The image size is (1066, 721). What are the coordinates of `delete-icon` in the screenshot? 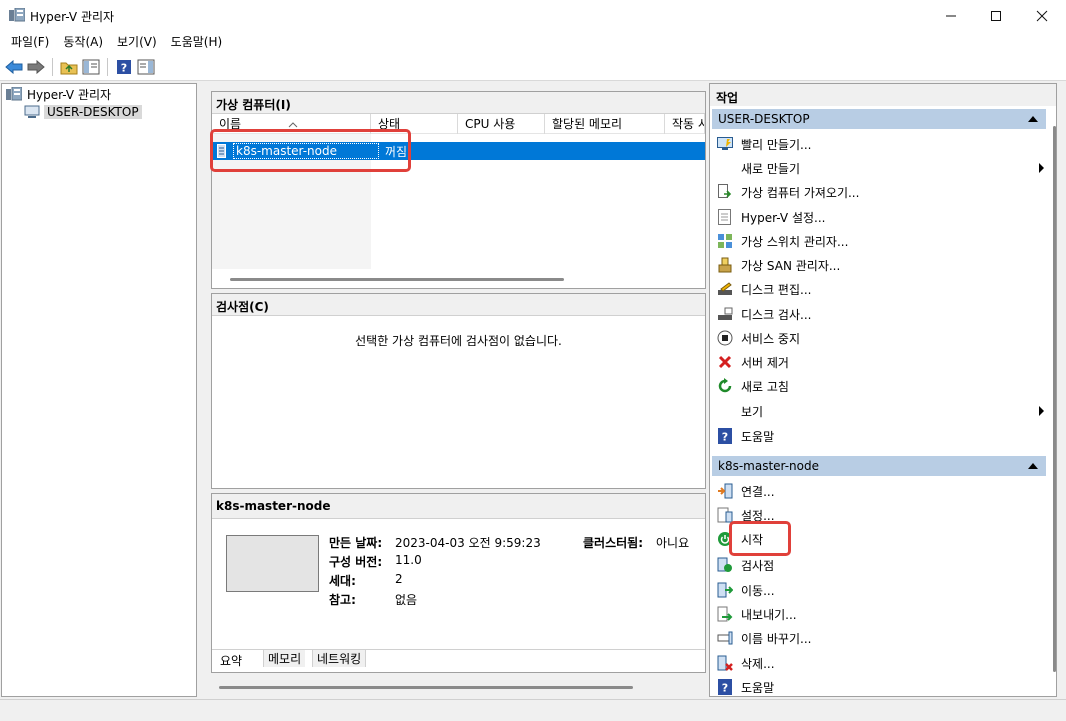 It's located at (725, 663).